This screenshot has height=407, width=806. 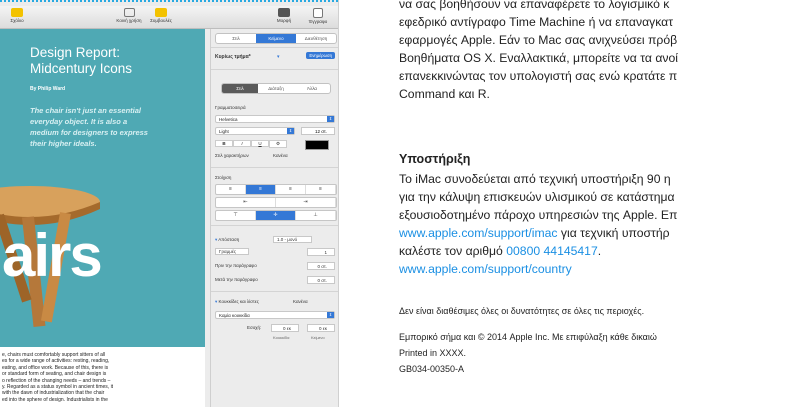 I want to click on update-button: Ενημέρωση, so click(x=320, y=55).